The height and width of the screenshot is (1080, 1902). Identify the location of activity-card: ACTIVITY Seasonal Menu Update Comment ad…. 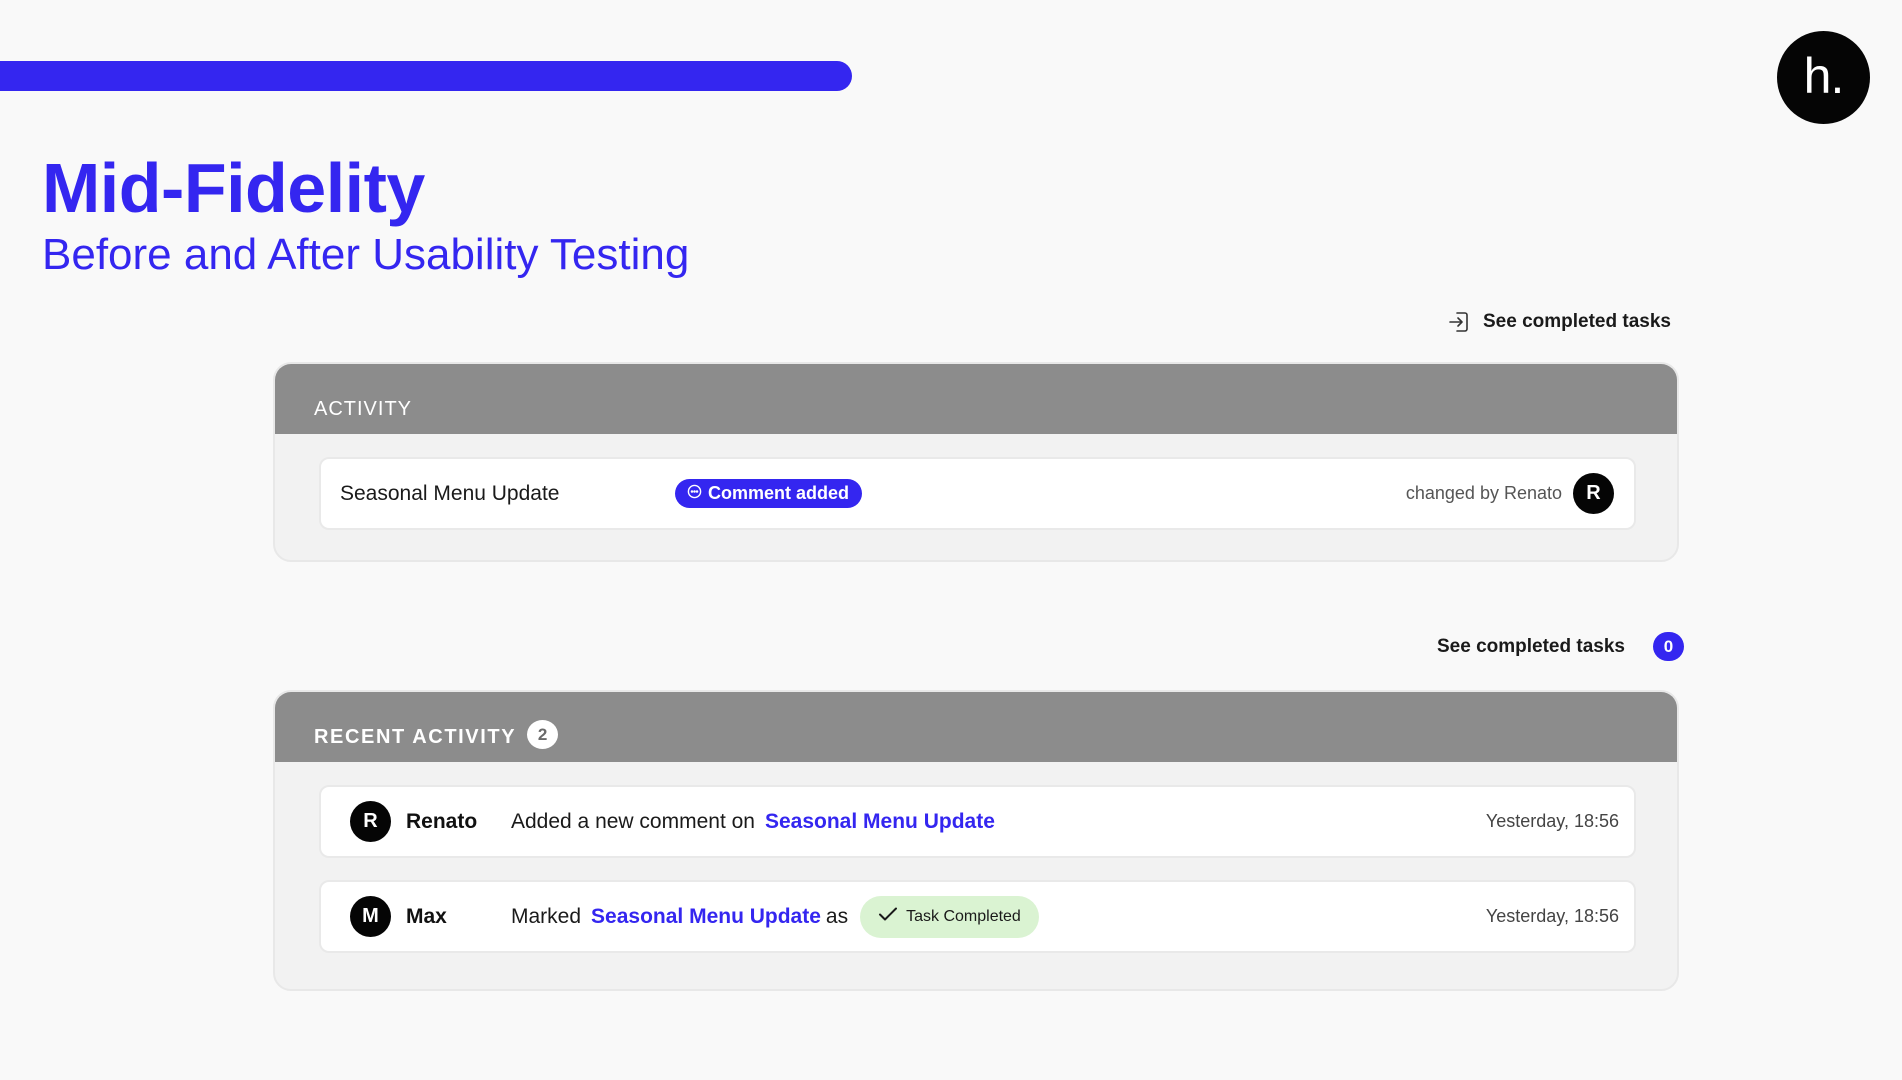
(976, 462).